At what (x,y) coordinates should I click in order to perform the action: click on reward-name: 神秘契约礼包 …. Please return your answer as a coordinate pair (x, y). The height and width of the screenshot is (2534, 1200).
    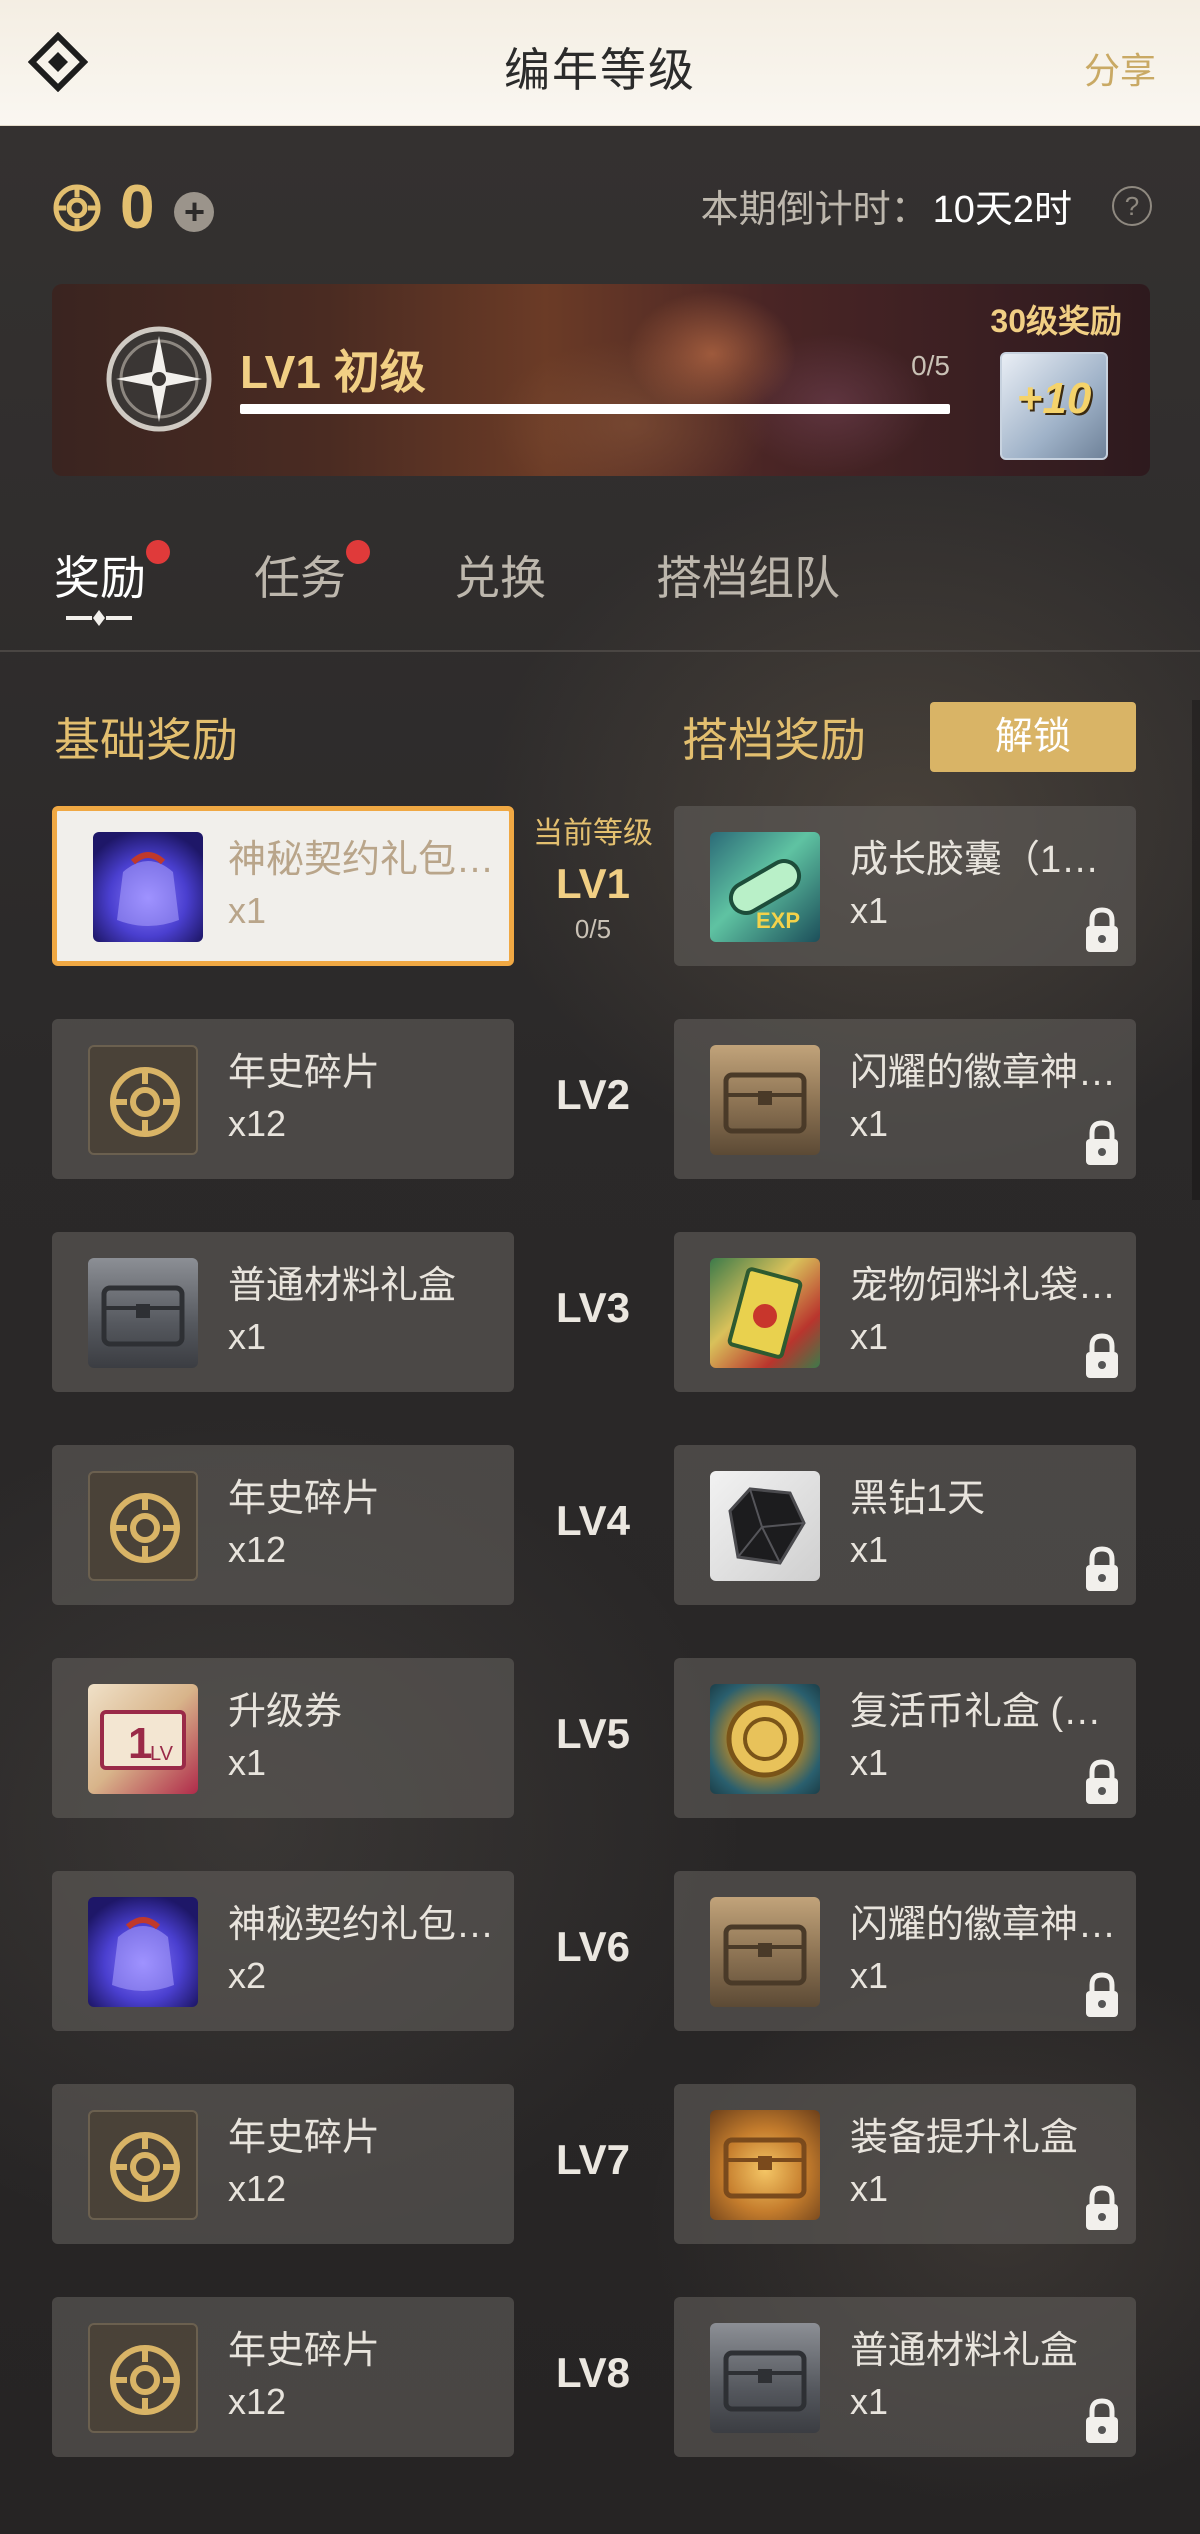
    Looking at the image, I should click on (363, 860).